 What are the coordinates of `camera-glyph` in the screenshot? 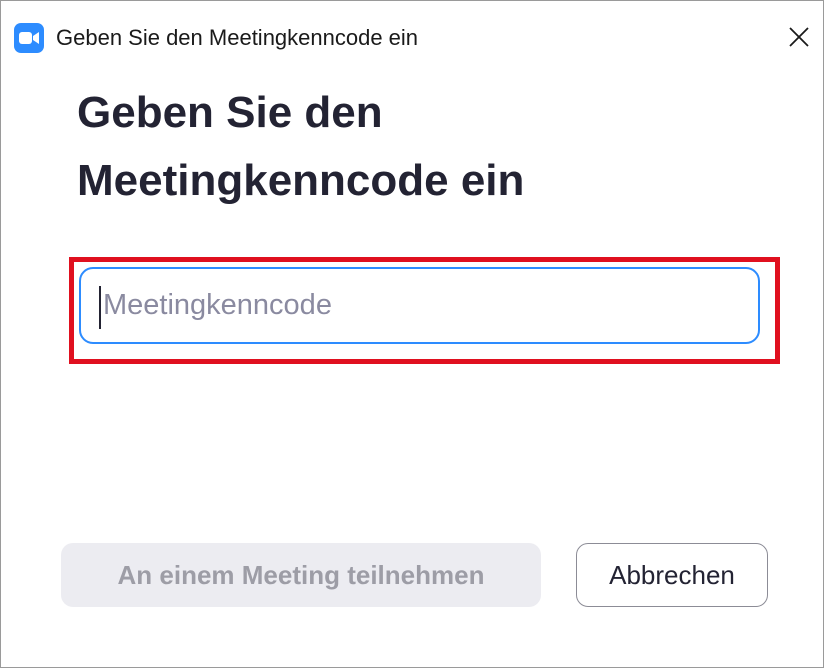 It's located at (29, 38).